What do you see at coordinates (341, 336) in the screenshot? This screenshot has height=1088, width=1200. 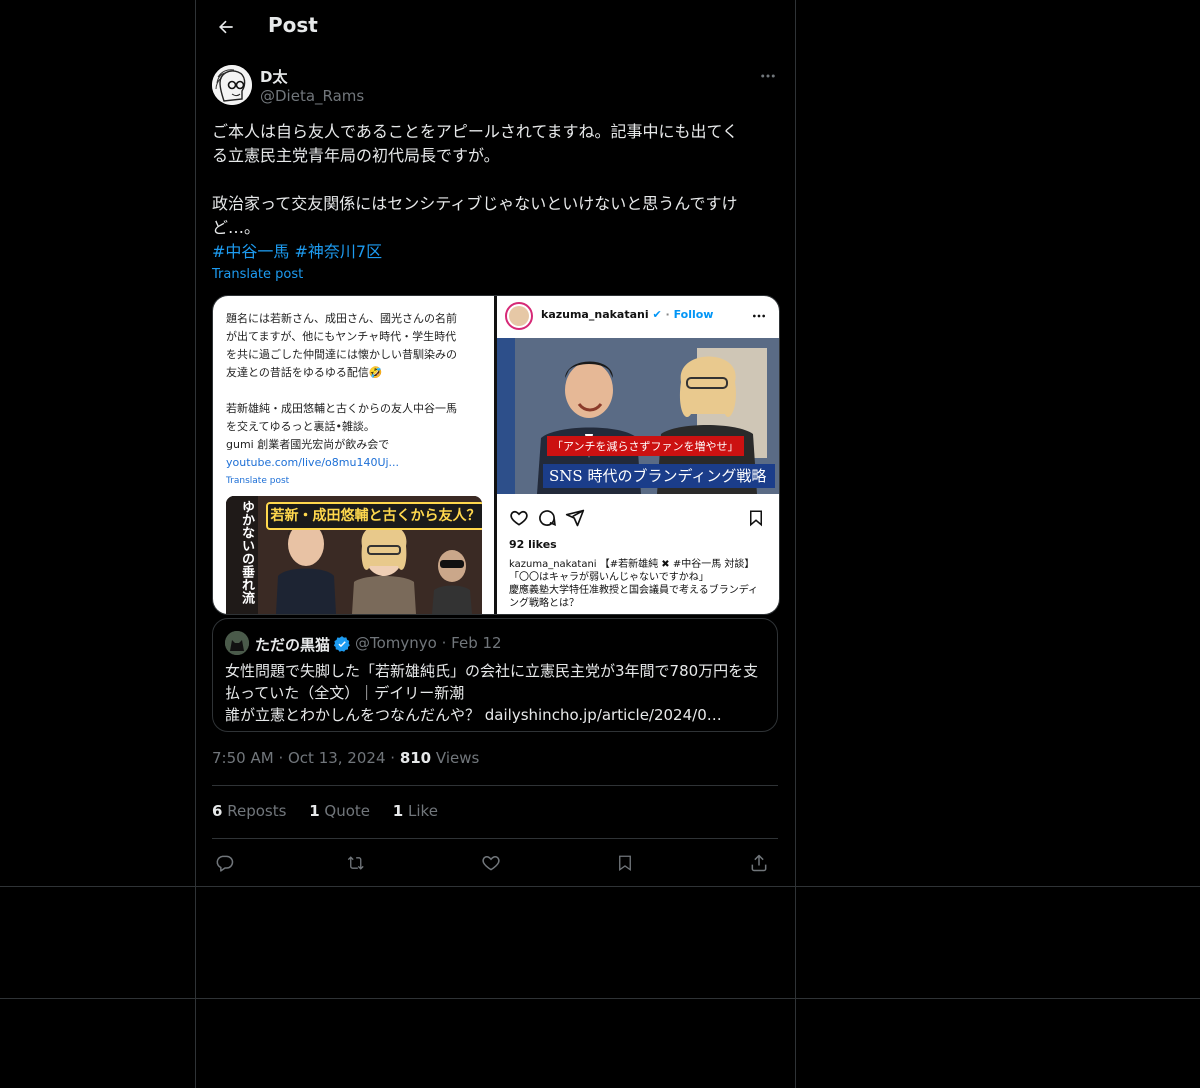 I see `embedded-text-line: が出てますが、他にもヤンチャ時代・学生時代` at bounding box center [341, 336].